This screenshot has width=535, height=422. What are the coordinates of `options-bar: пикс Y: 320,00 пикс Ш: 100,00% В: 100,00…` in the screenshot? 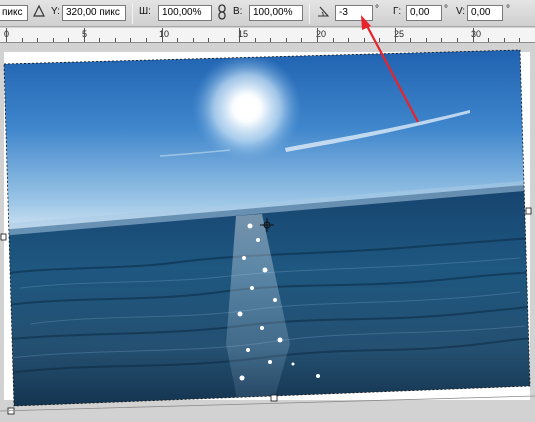 It's located at (267, 13).